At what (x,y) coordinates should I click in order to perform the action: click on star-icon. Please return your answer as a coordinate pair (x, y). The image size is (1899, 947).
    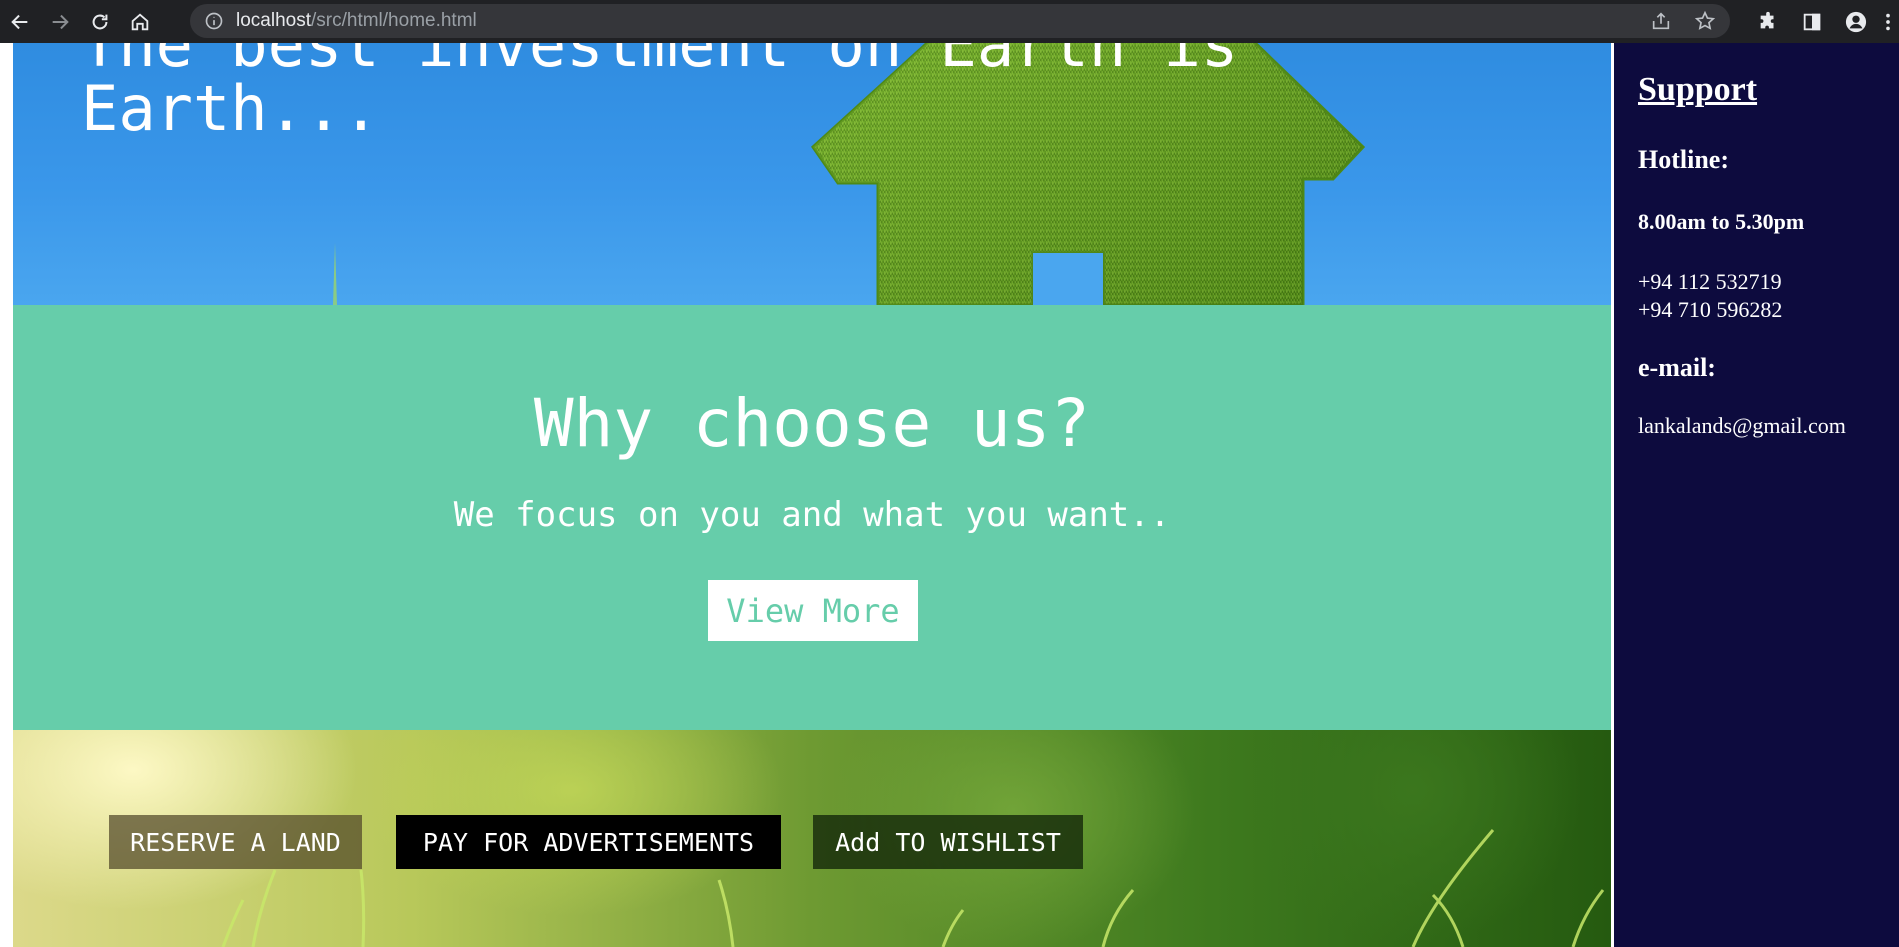
    Looking at the image, I should click on (1705, 21).